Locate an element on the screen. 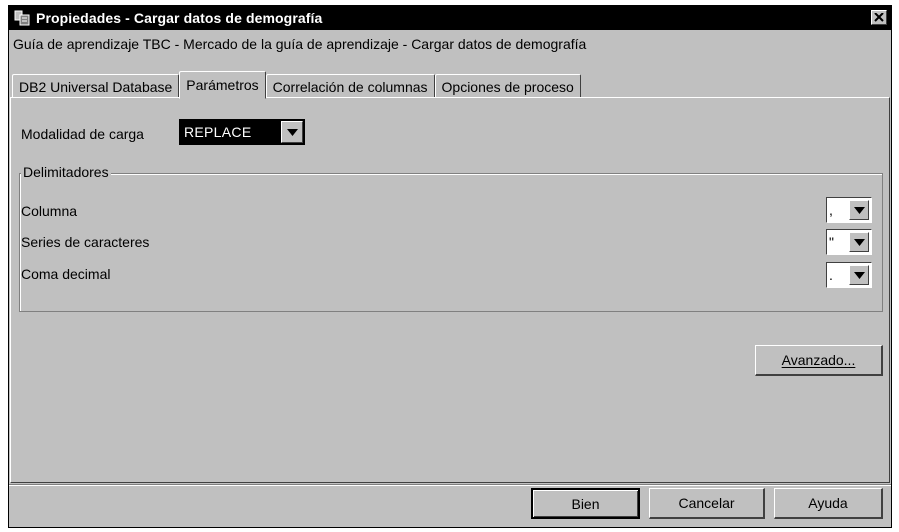 This screenshot has height=532, width=899. tab-db2-universal-database: DB2 Universal Database is located at coordinates (96, 86).